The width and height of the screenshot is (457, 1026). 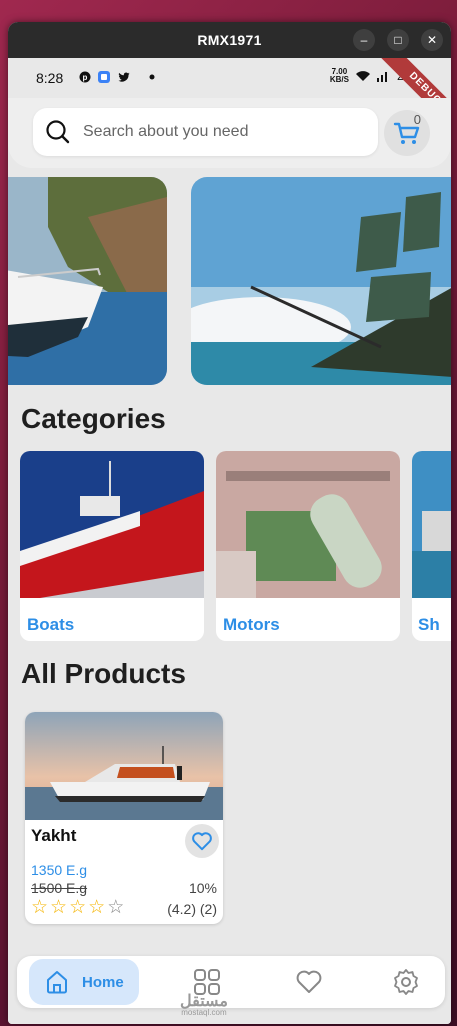 I want to click on category-card-boats: Boats, so click(x=112, y=546).